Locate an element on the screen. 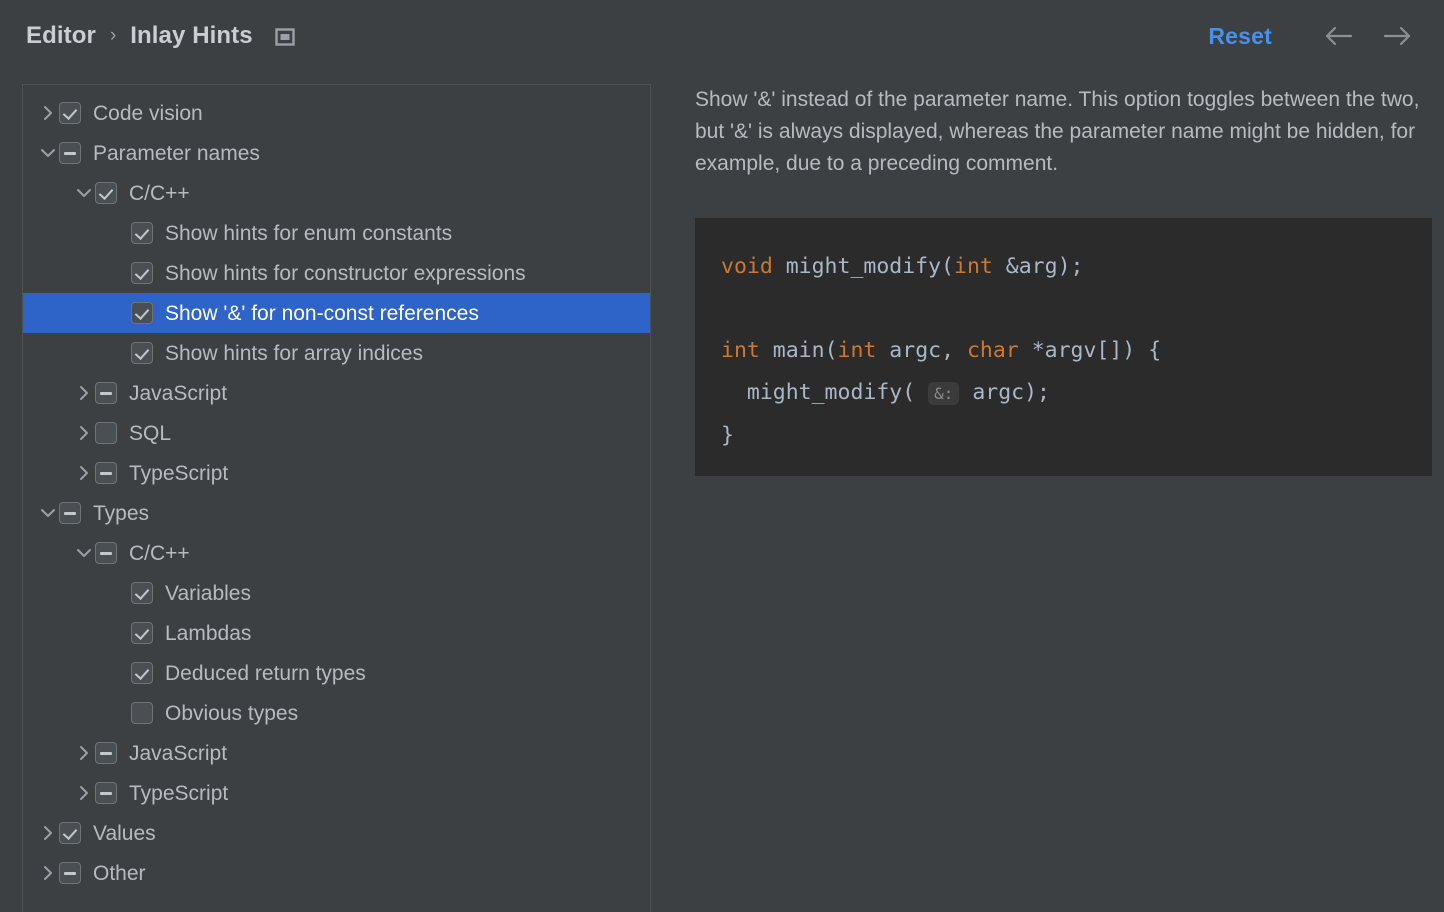  tree-row: Values is located at coordinates (336, 833).